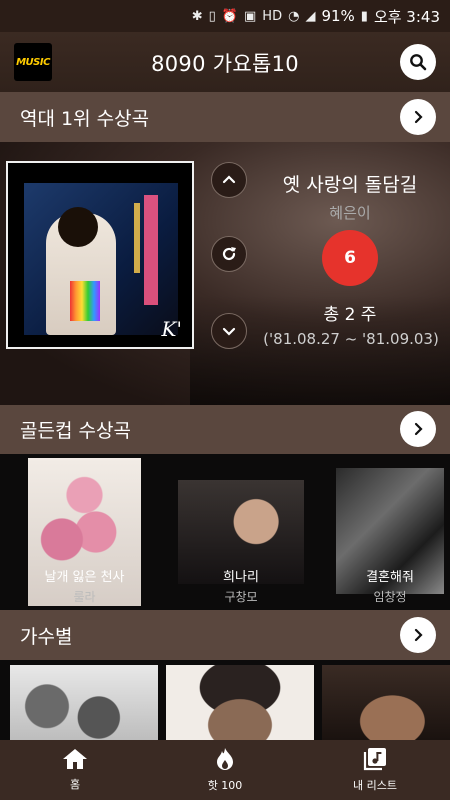 The image size is (450, 800). I want to click on album-photo, so click(101, 259).